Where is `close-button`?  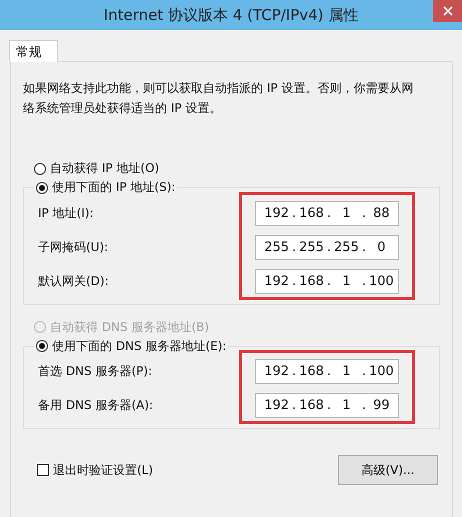 close-button is located at coordinates (447, 11).